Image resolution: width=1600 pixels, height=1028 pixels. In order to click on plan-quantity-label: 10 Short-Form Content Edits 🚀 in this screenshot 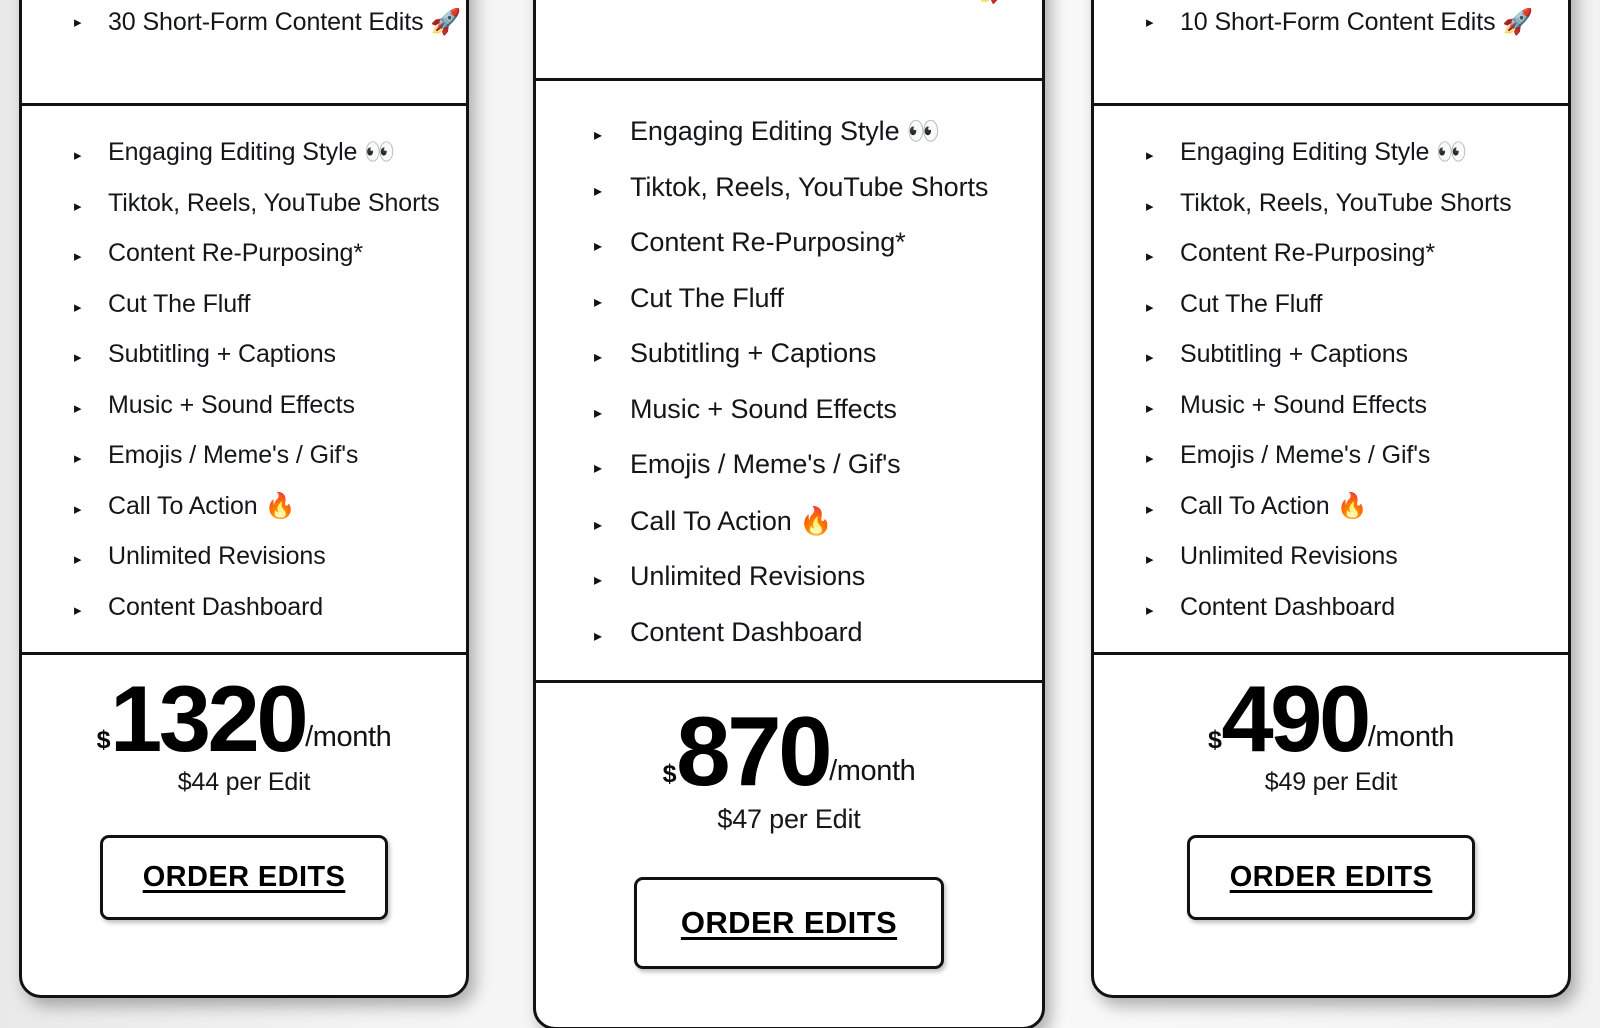, I will do `click(1357, 21)`.